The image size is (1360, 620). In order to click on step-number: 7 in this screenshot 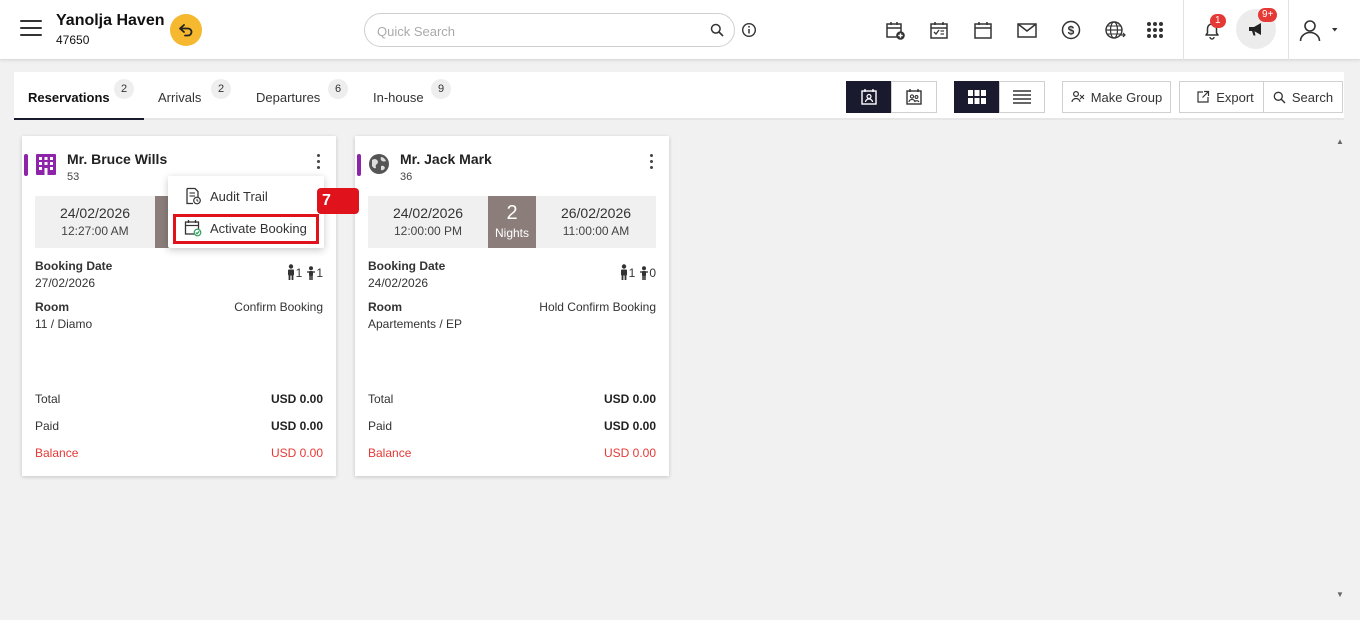, I will do `click(326, 200)`.